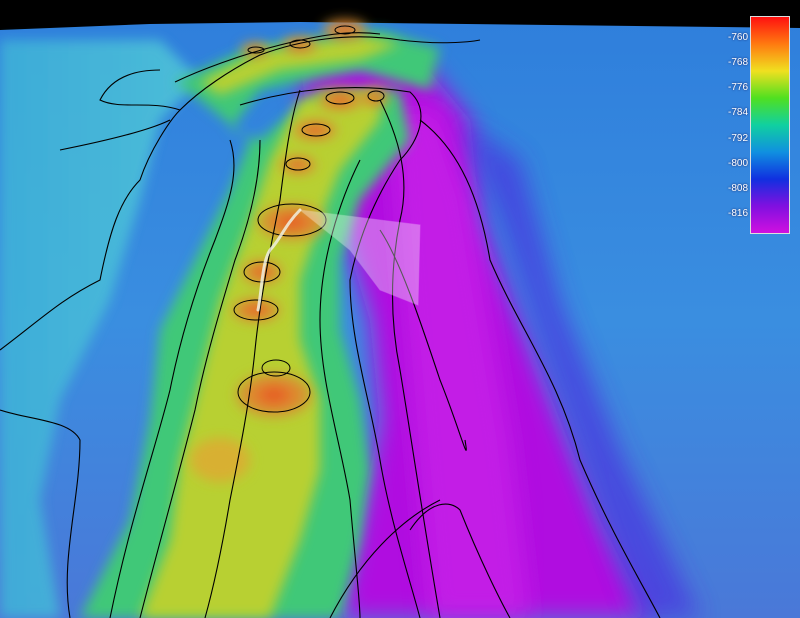 The height and width of the screenshot is (618, 800). Describe the element at coordinates (770, 125) in the screenshot. I see `depth-color-scale` at that location.